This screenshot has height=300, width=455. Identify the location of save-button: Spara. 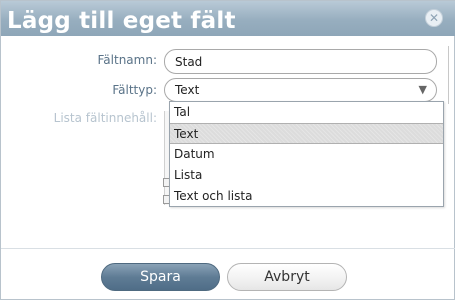
(160, 277).